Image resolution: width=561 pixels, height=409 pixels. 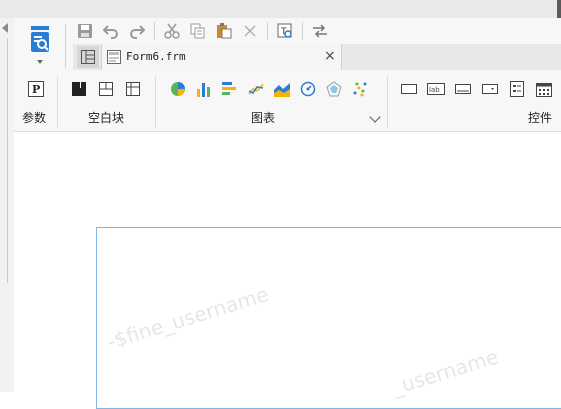 I want to click on form-file-icon, so click(x=114, y=58).